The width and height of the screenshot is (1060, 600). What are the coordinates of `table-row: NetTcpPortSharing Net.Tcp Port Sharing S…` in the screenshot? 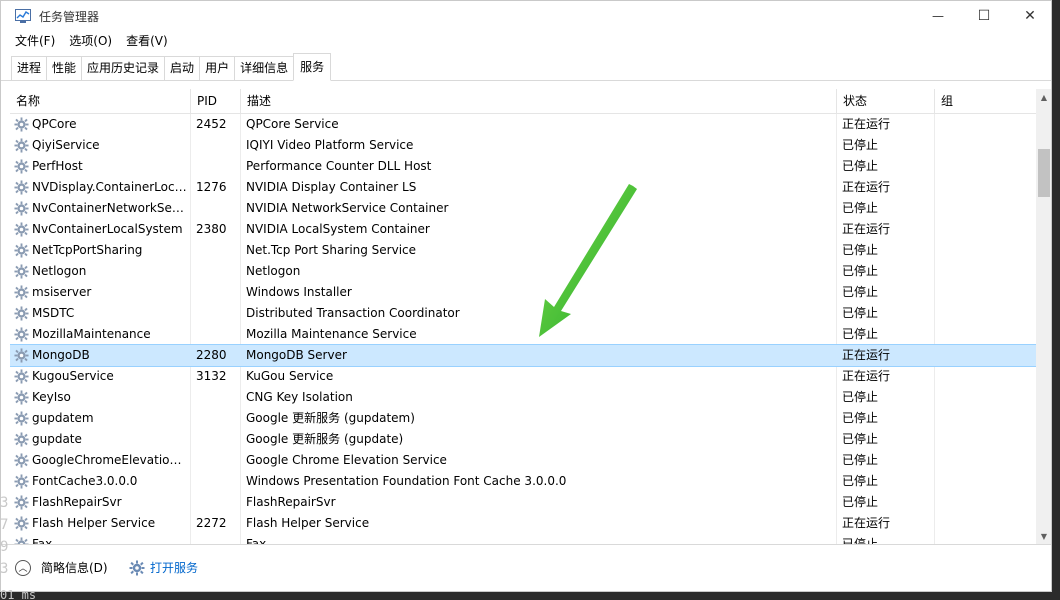 It's located at (523, 250).